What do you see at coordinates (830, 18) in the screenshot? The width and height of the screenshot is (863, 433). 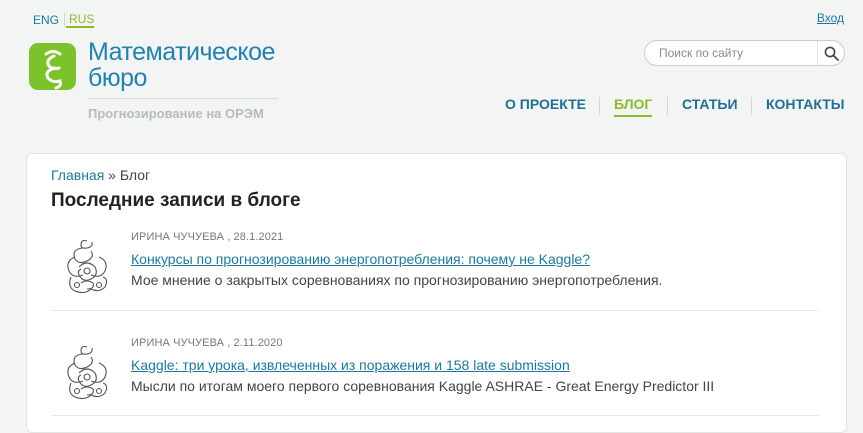 I see `login-link: Вход` at bounding box center [830, 18].